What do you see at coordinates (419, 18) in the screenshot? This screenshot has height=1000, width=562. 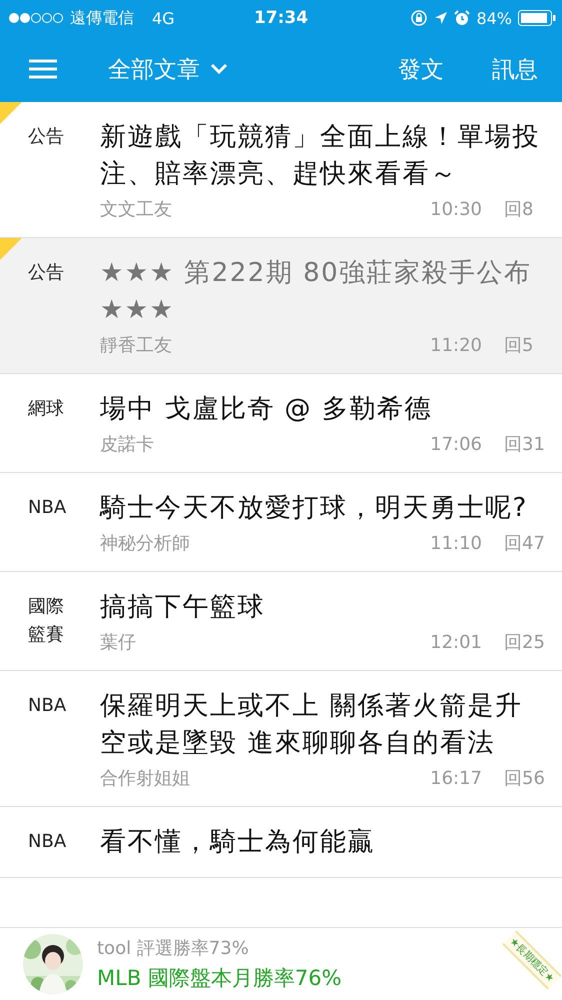 I see `rotation-lock-icon` at bounding box center [419, 18].